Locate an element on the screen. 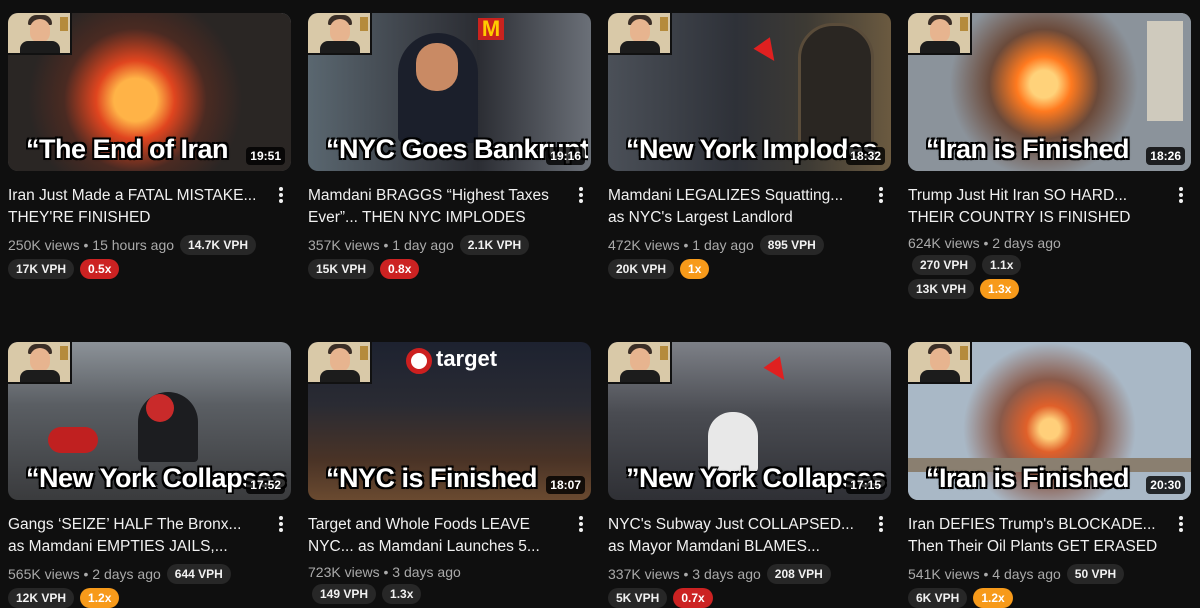  upload-age: 4 days ago is located at coordinates (1026, 574).